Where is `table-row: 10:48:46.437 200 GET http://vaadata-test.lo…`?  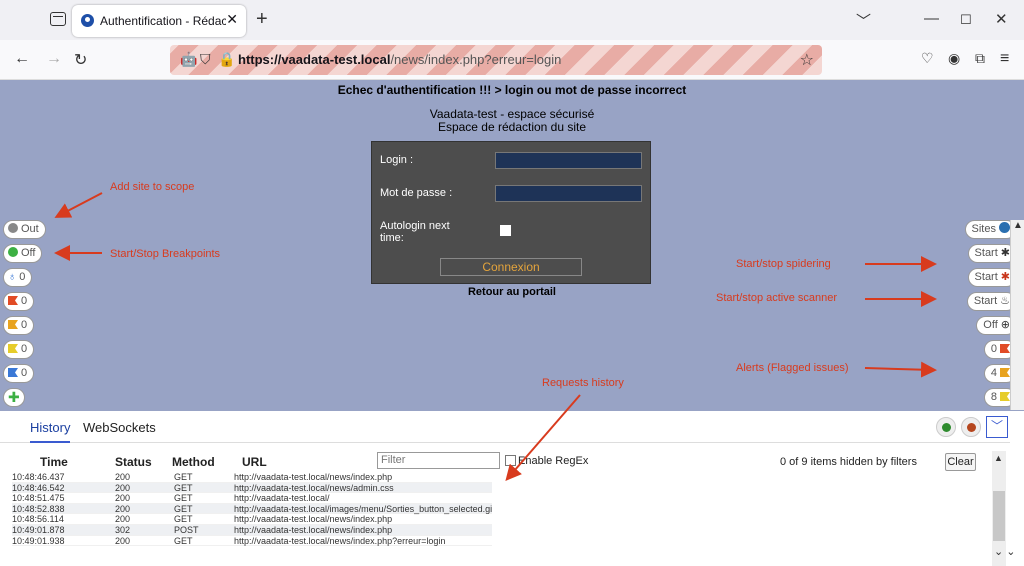
table-row: 10:48:46.437 200 GET http://vaadata-test.lo… is located at coordinates (252, 477).